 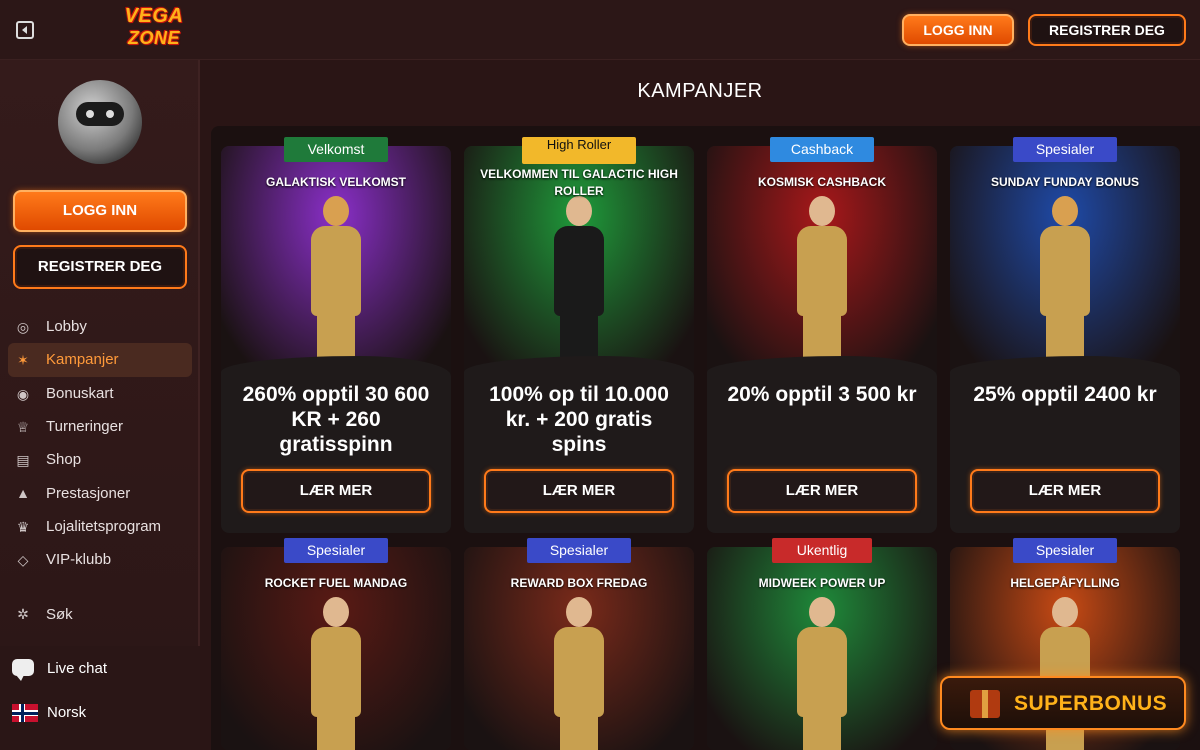 I want to click on sidebar-item-kampanjer: ✶ Kampanjer, so click(x=100, y=360).